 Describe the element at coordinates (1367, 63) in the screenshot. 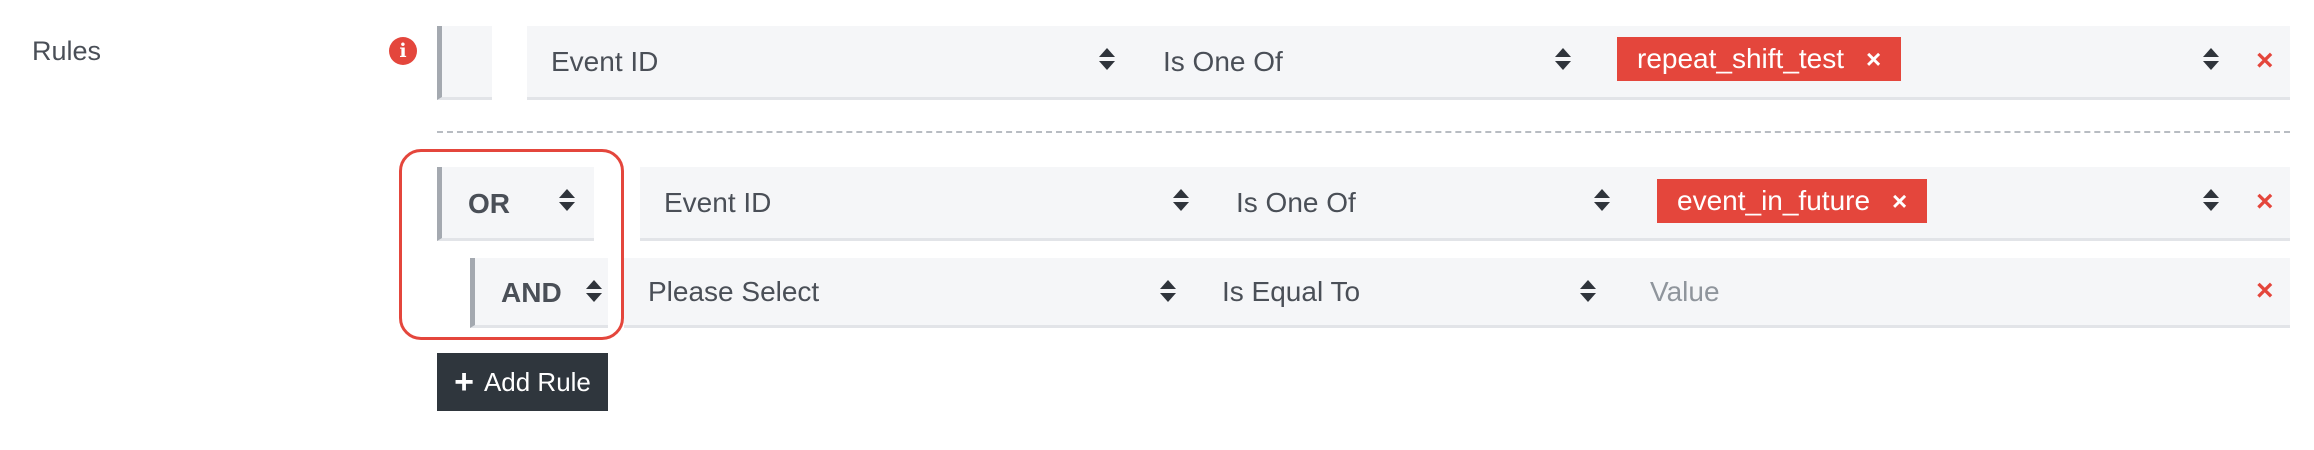

I see `group1-rule1-operator-select: Is One Of` at that location.